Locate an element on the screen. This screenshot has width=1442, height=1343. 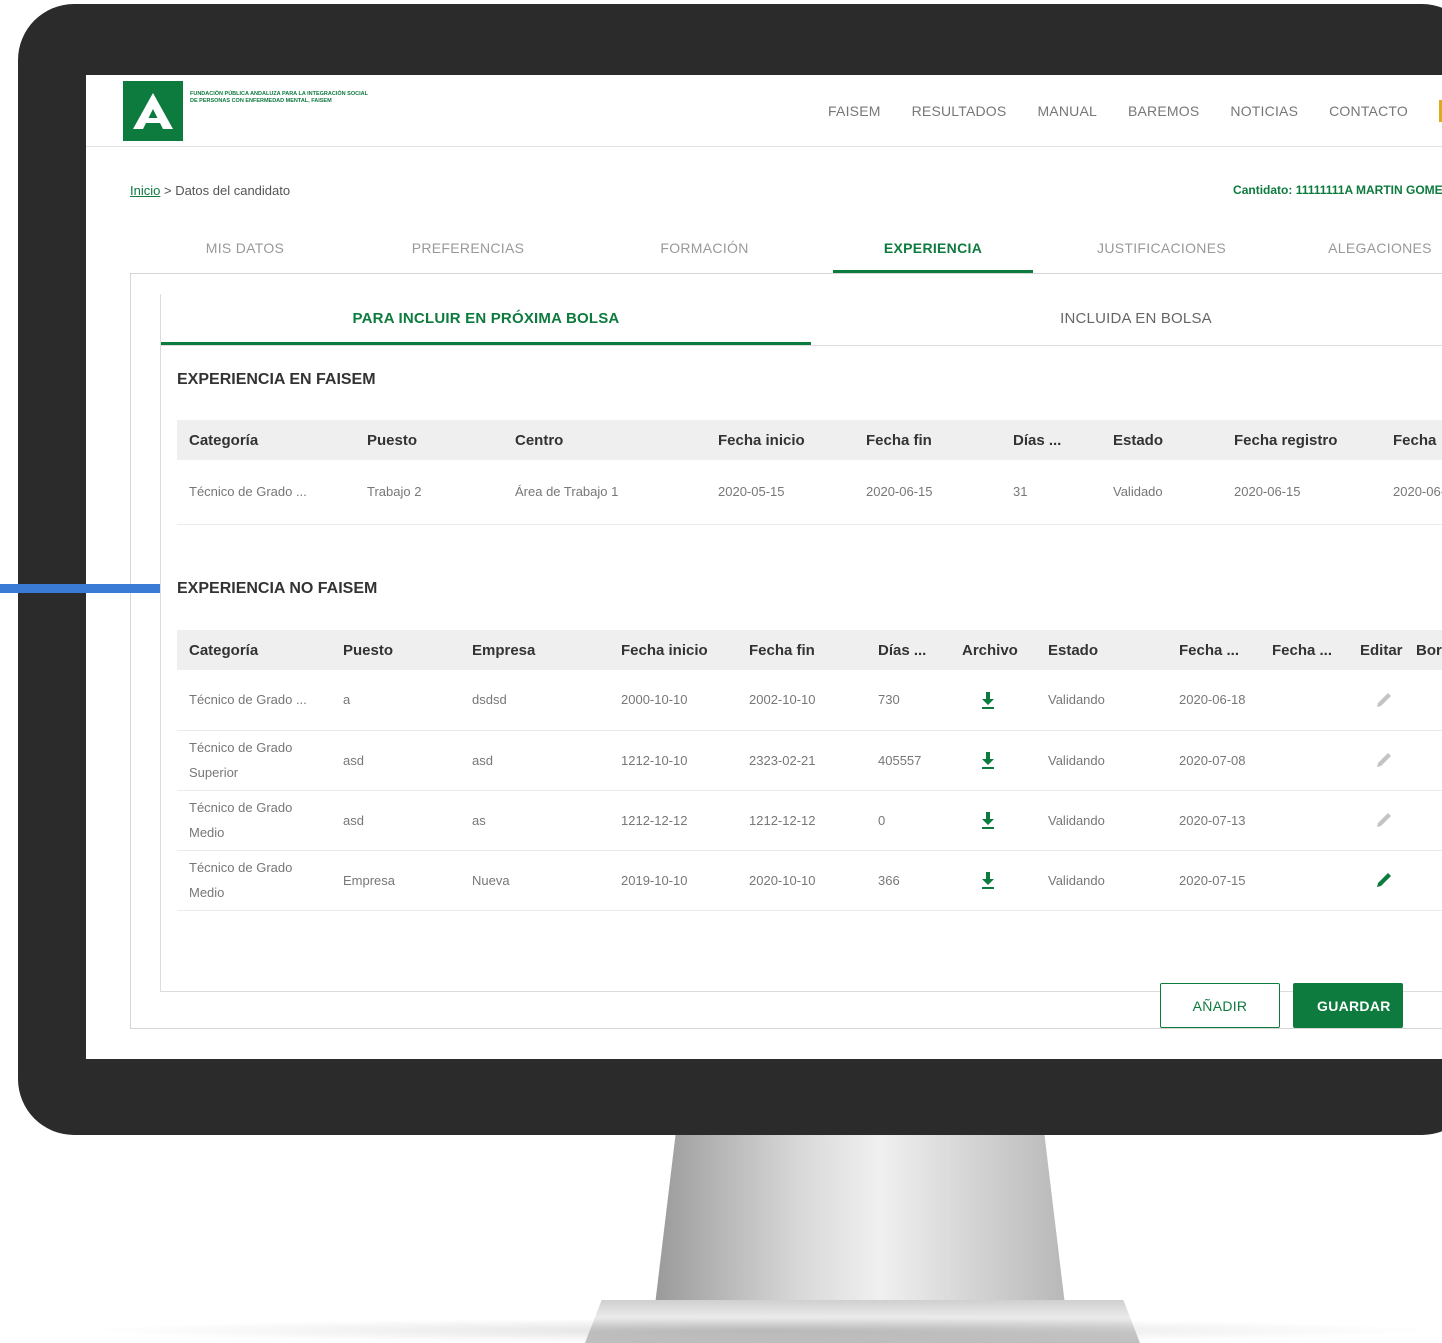
tab-formacion: FORMACIÓN is located at coordinates (704, 249).